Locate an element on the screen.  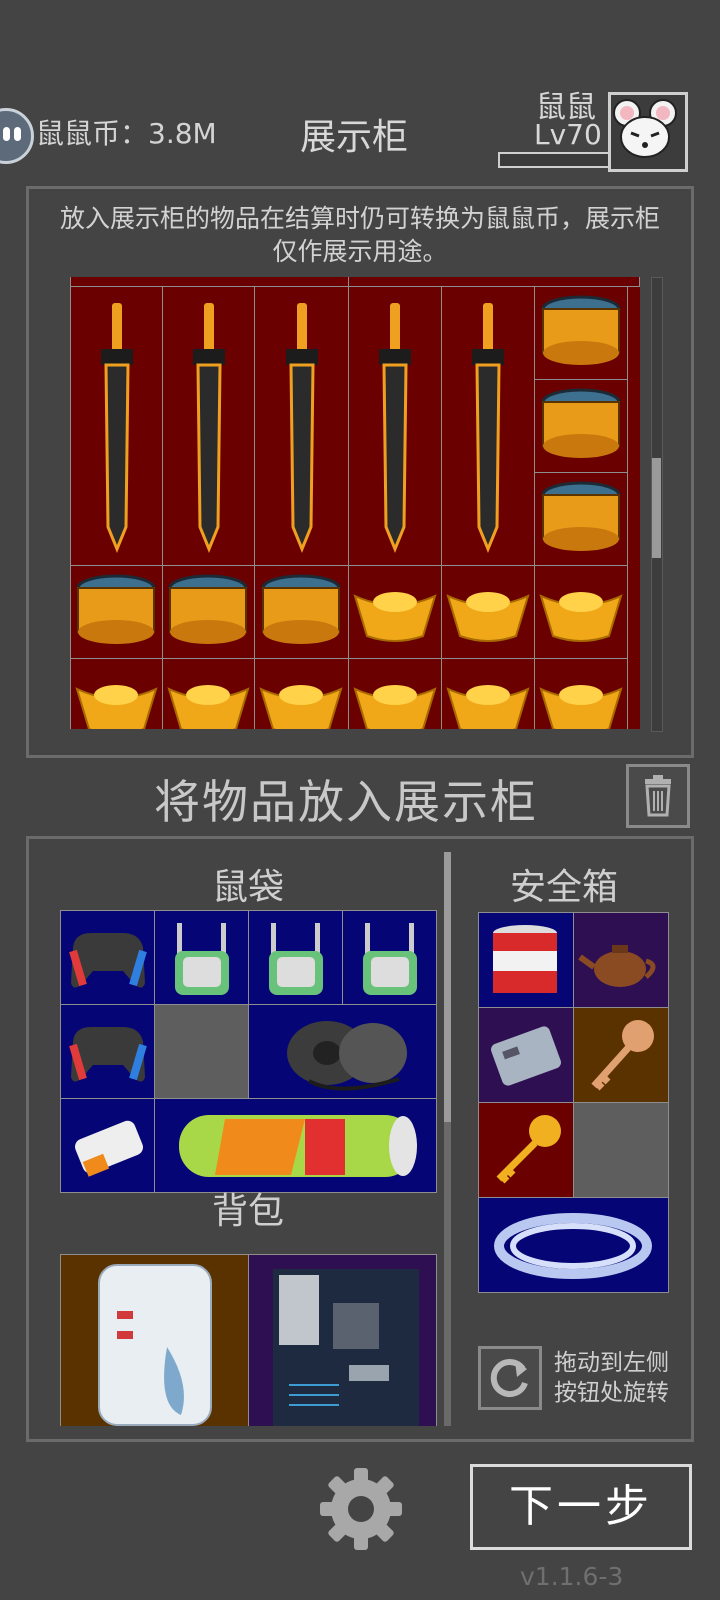
backpack-item-milk-powder-jug is located at coordinates (154, 1340).